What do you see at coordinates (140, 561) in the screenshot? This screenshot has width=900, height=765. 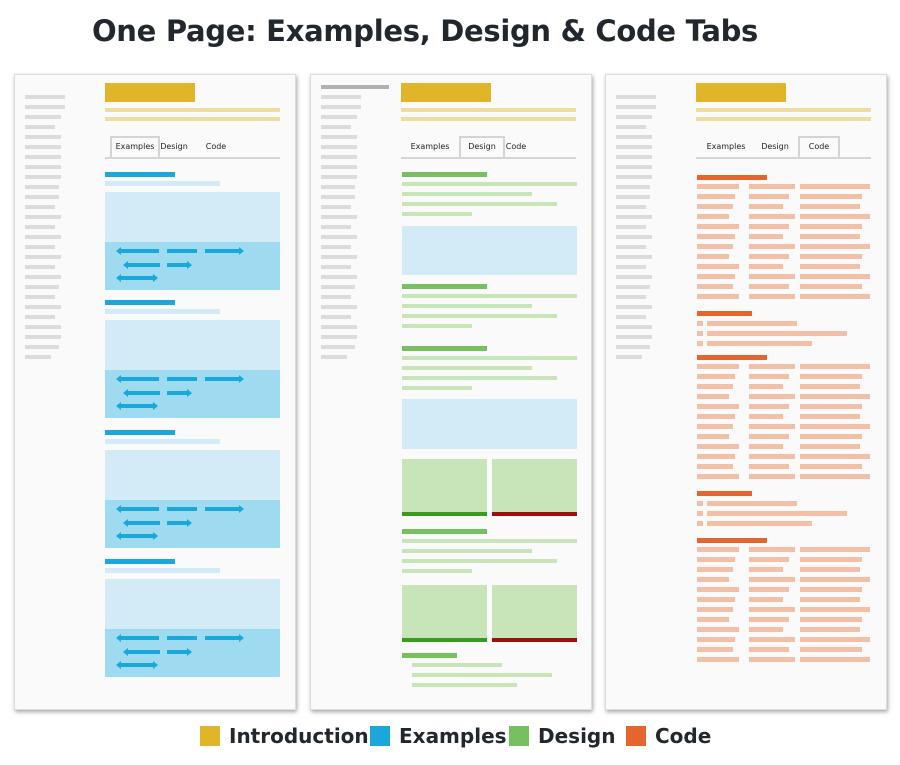 I see `example-heading-line` at bounding box center [140, 561].